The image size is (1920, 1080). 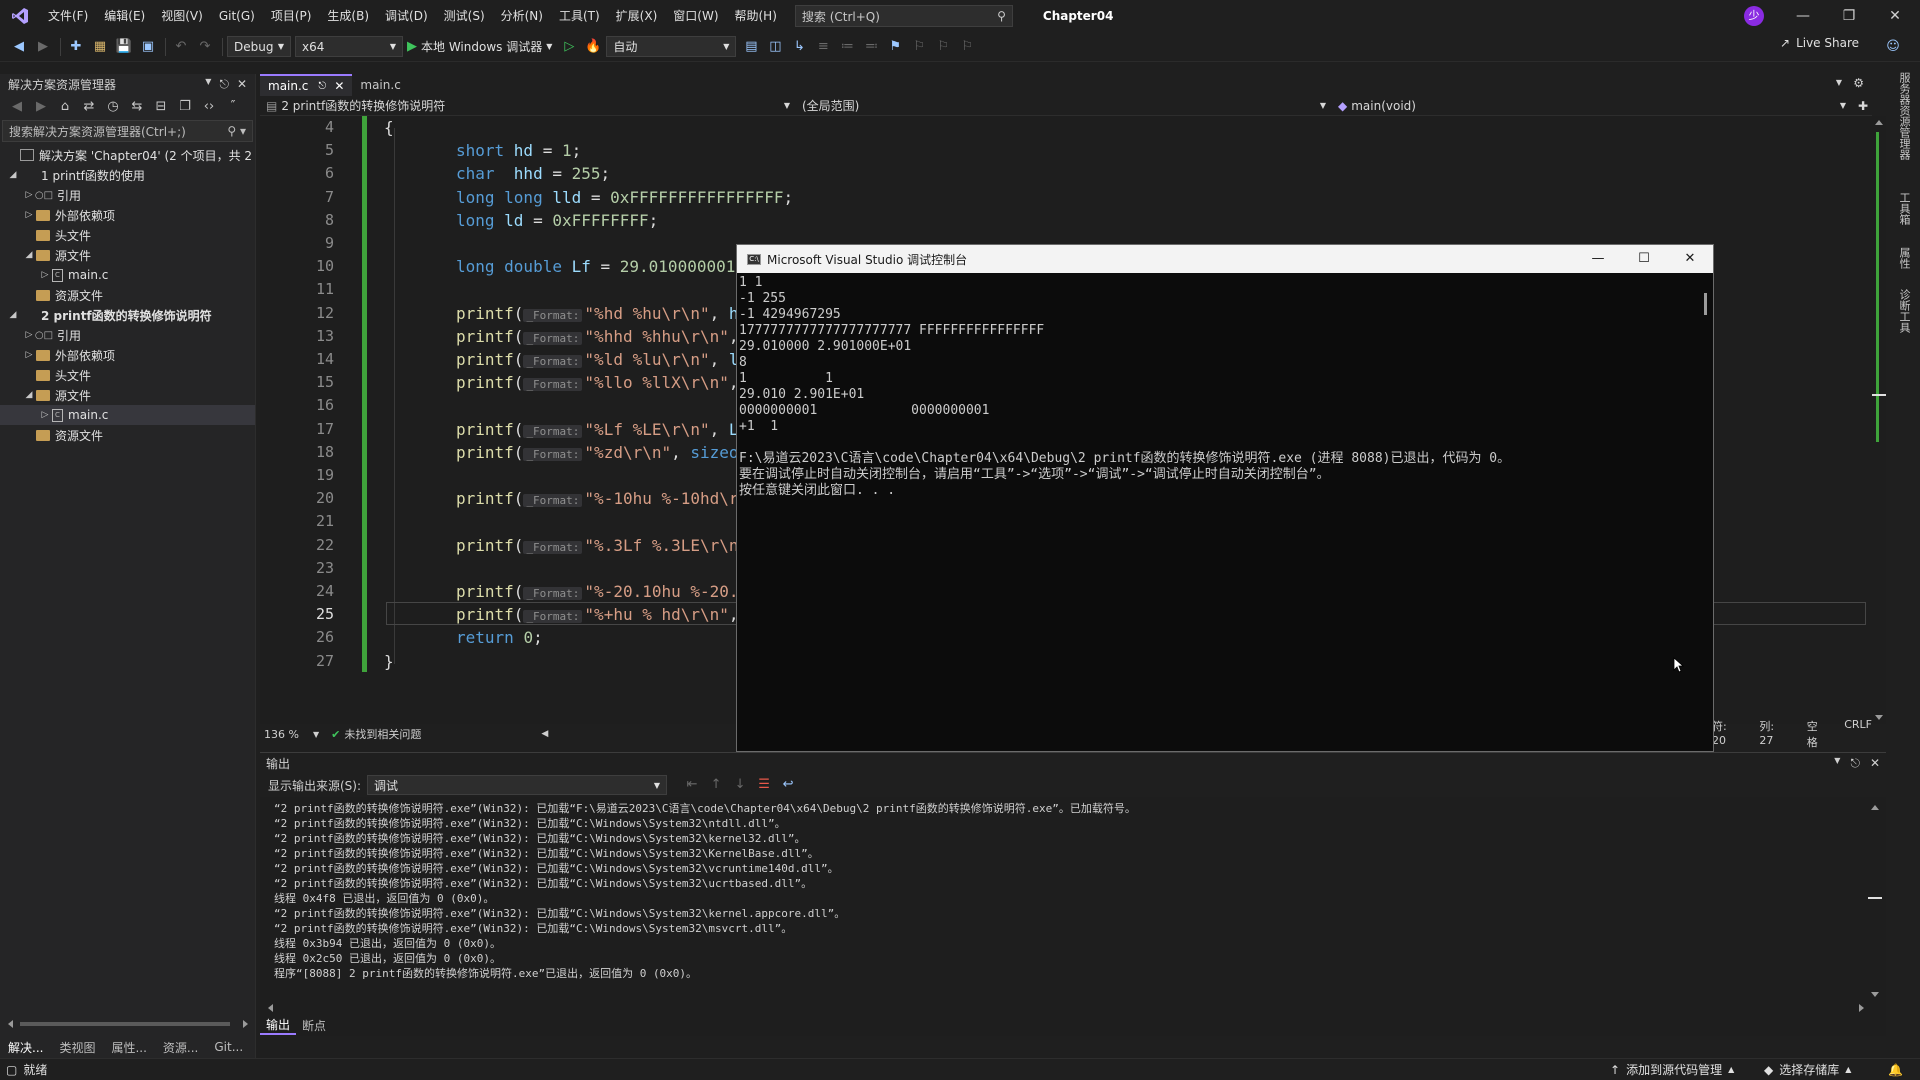 What do you see at coordinates (967, 47) in the screenshot?
I see `clear-bookmarks-icon: ⚐` at bounding box center [967, 47].